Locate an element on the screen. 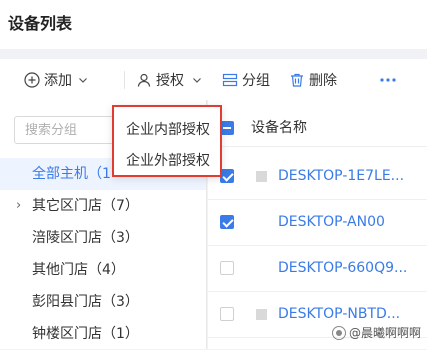  trash-icon is located at coordinates (297, 80).